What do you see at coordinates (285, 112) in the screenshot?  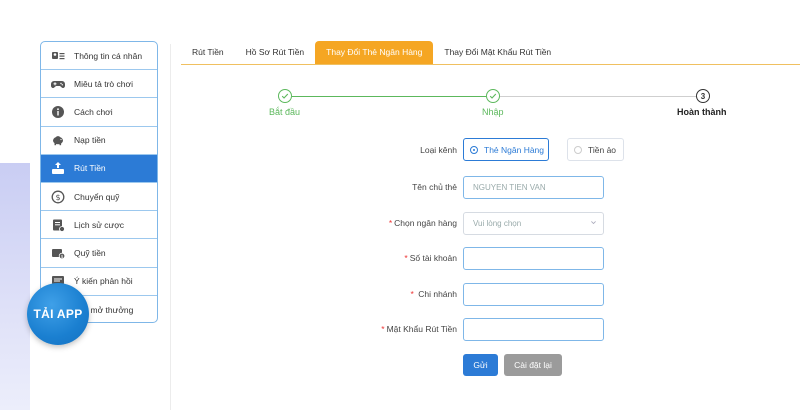 I see `step-1-label: Bắt đầu` at bounding box center [285, 112].